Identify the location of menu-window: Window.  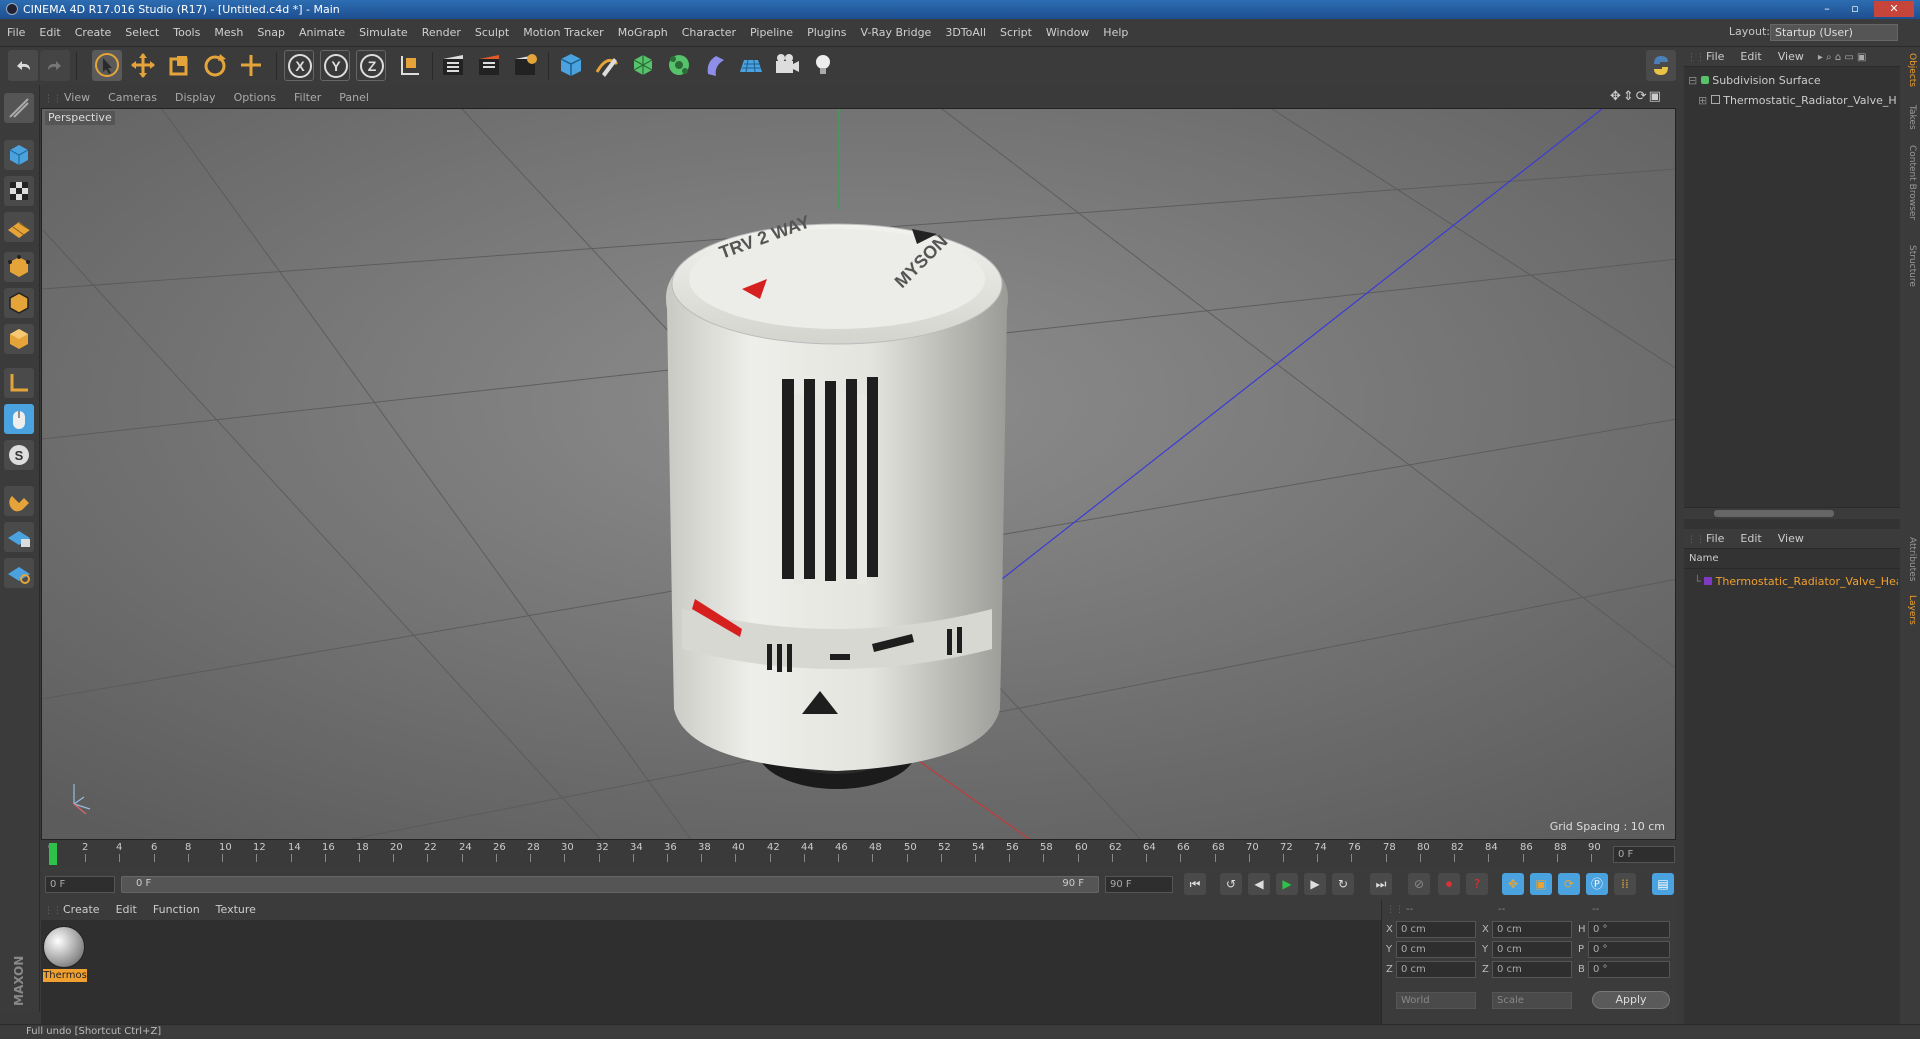
(1067, 33).